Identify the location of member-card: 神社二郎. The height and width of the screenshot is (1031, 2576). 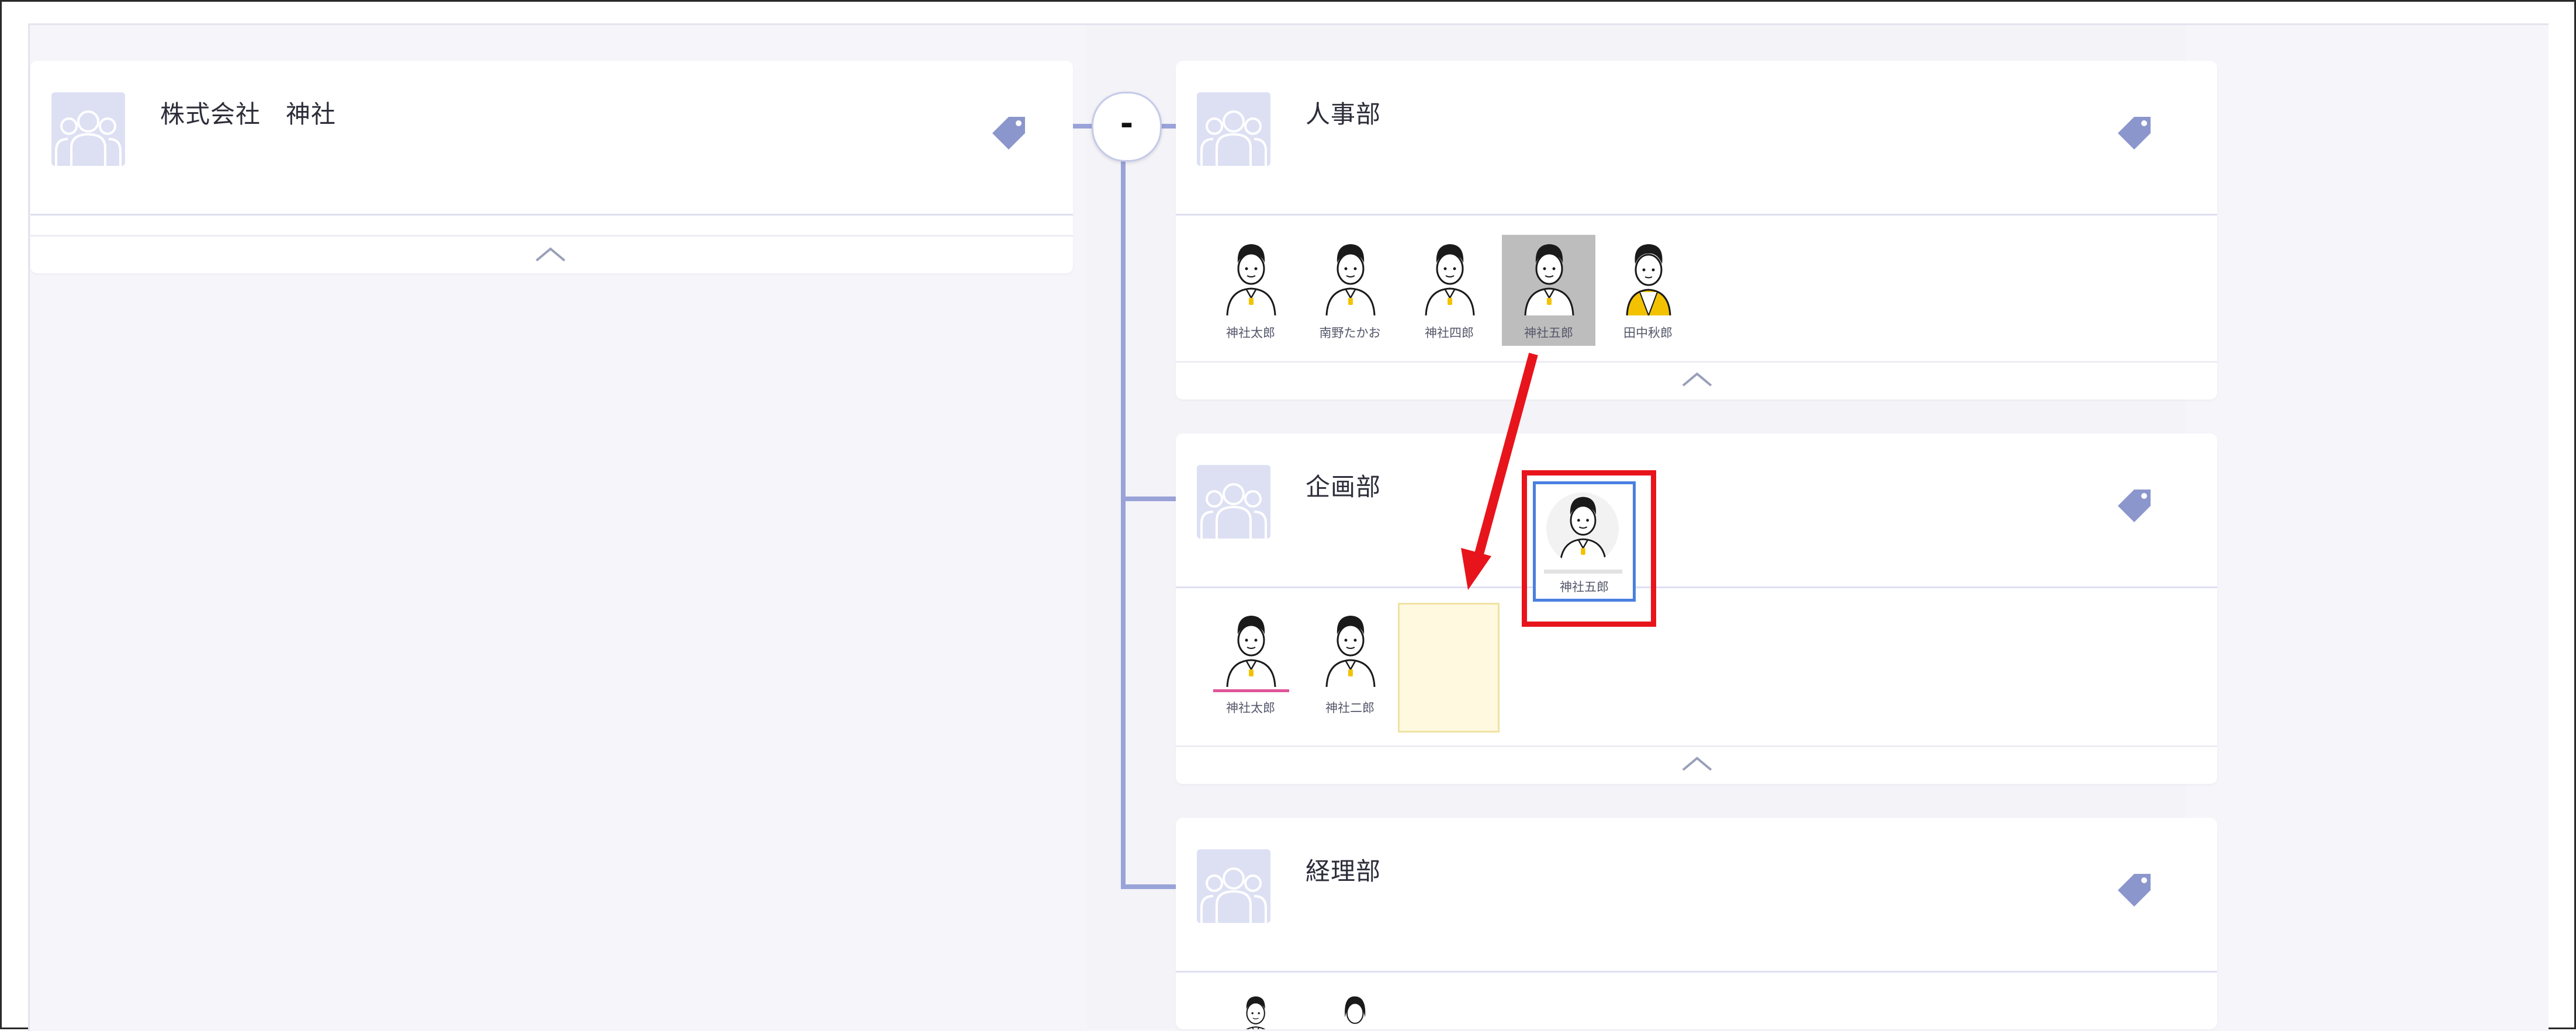
(1350, 661).